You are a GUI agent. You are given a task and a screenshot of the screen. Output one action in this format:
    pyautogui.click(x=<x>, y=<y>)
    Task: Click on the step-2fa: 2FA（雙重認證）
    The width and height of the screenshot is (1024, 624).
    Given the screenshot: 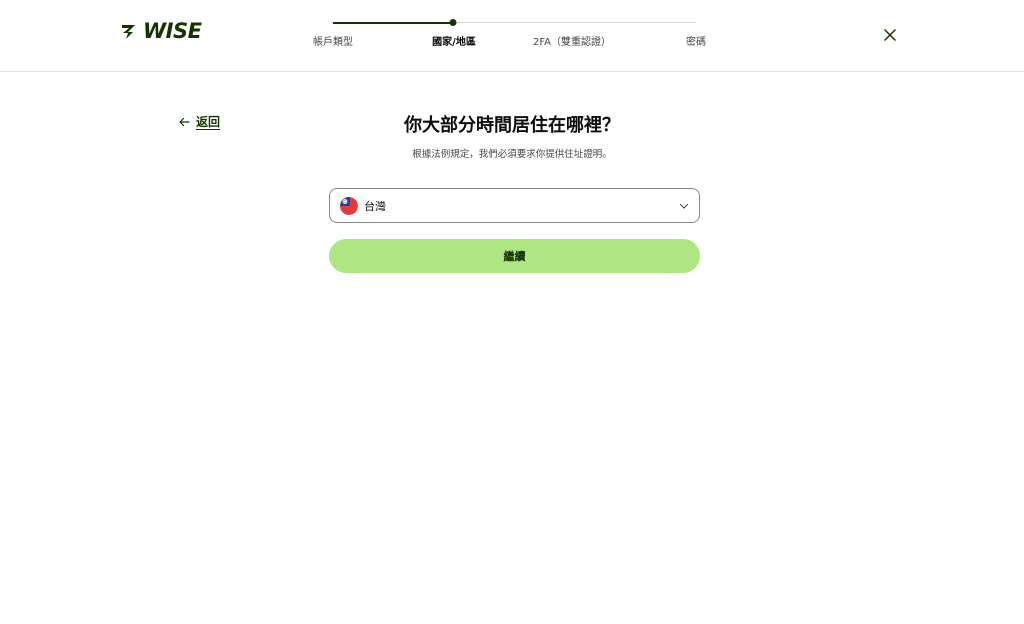 What is the action you would take?
    pyautogui.click(x=572, y=42)
    